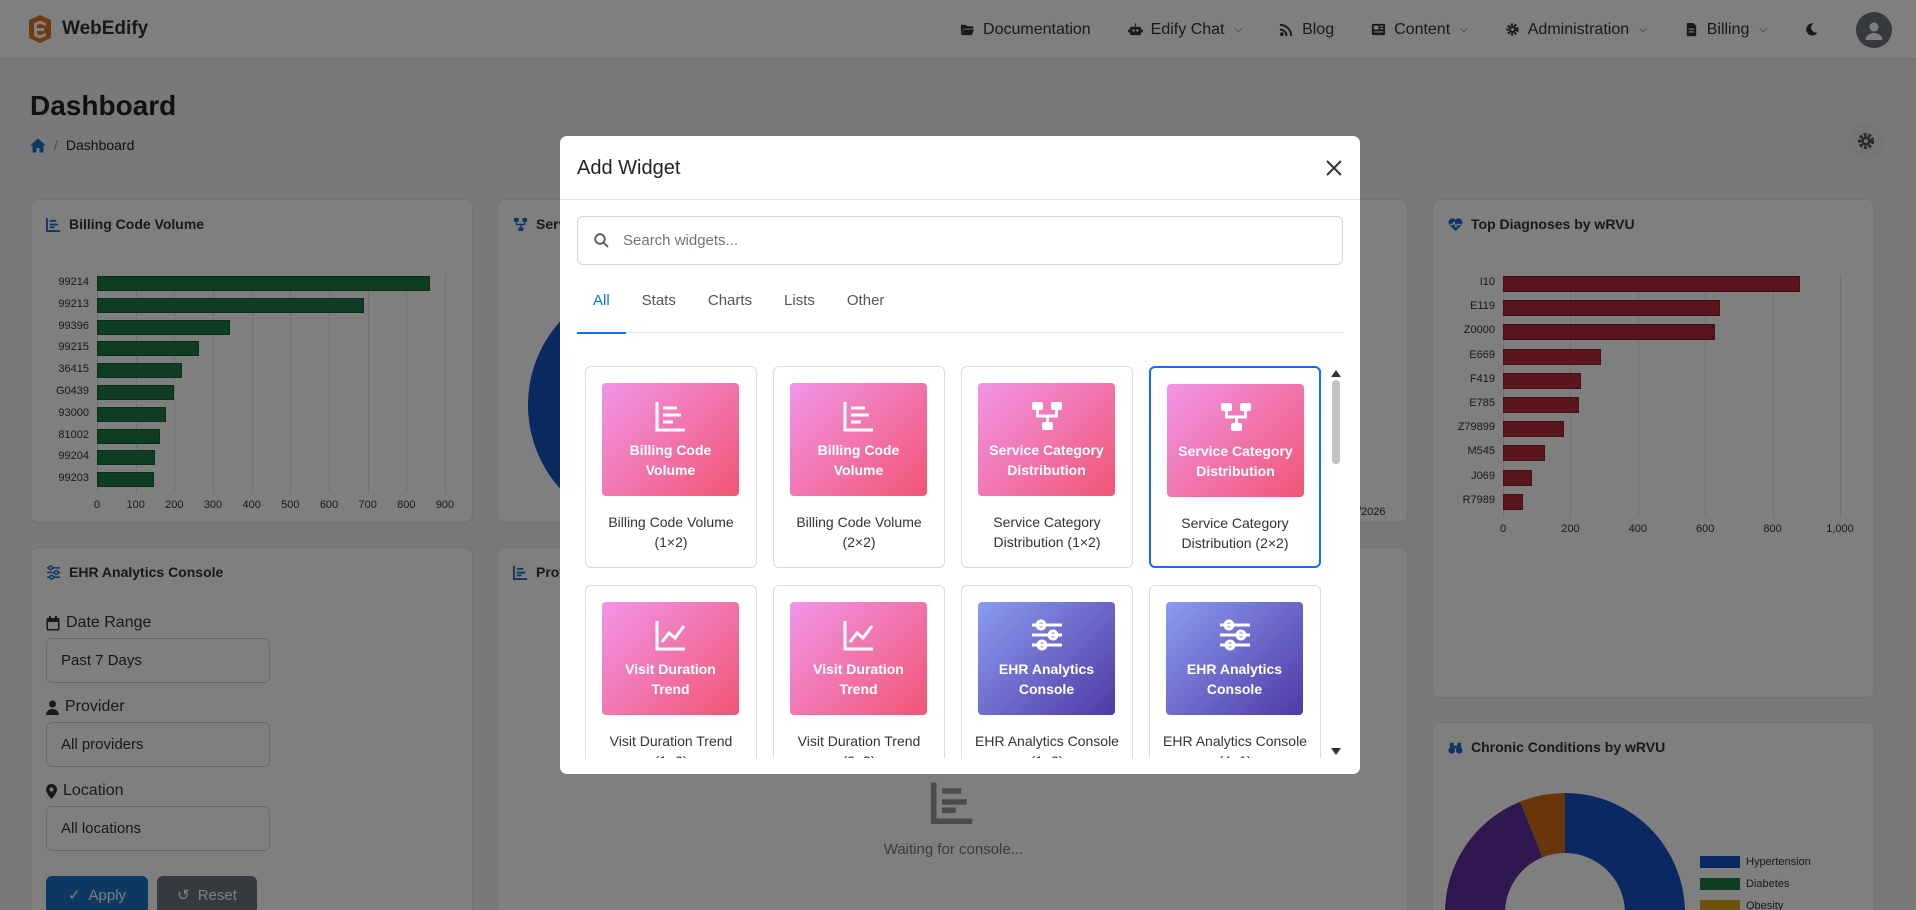 This screenshot has width=1916, height=910. I want to click on scroll-up-arrow, so click(1336, 373).